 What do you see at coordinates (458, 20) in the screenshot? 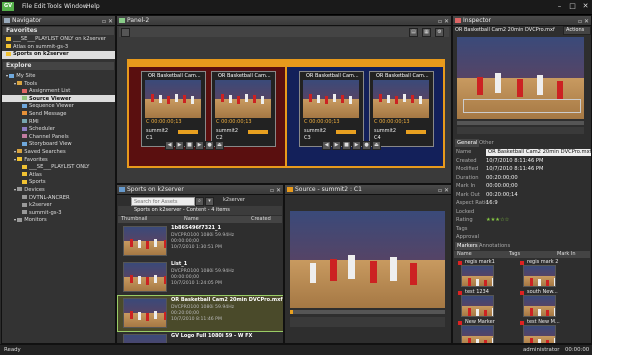
I see `inspector-icon` at bounding box center [458, 20].